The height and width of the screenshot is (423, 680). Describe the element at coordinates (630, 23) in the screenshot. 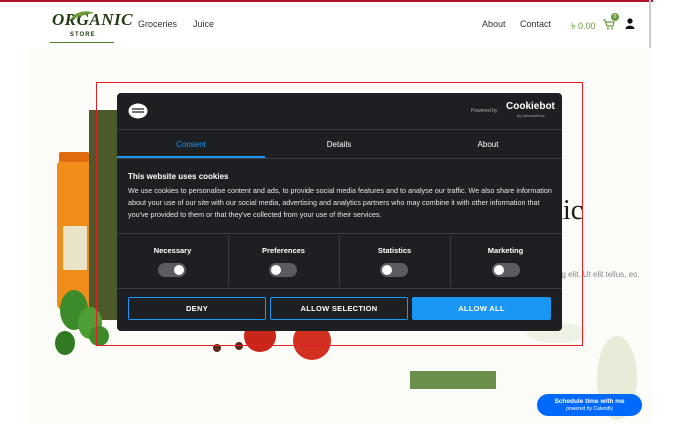

I see `user-icon` at that location.